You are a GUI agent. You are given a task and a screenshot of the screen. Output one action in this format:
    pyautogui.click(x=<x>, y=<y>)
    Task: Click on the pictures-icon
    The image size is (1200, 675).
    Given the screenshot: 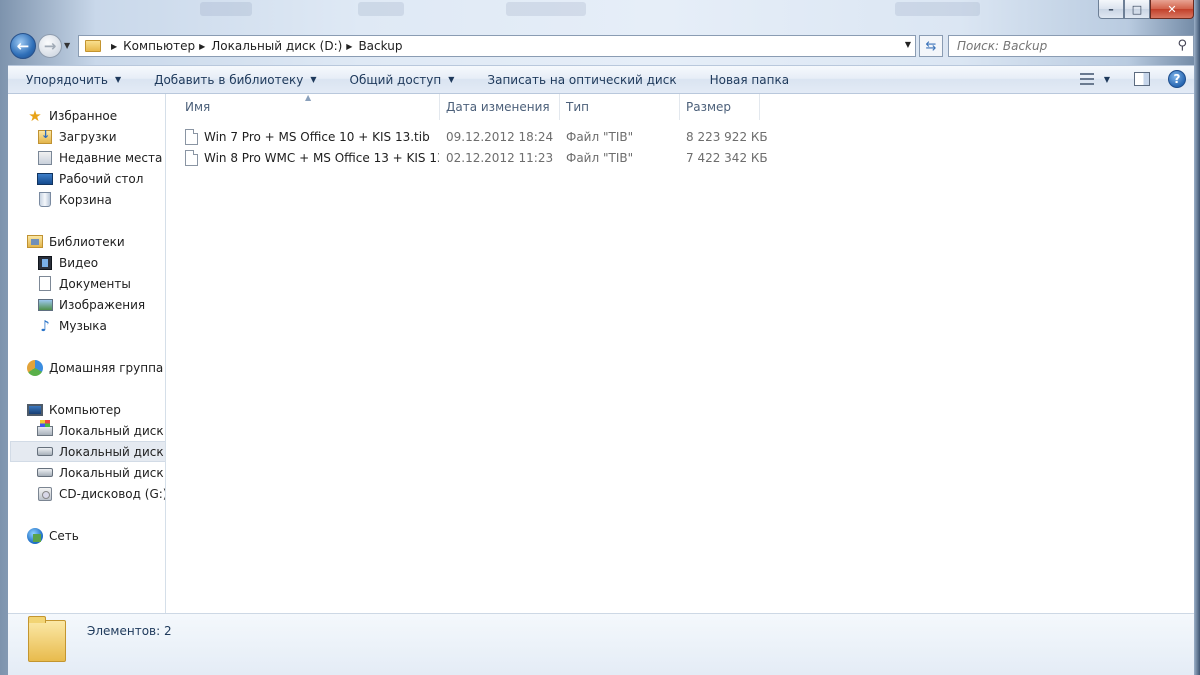 What is the action you would take?
    pyautogui.click(x=45, y=304)
    